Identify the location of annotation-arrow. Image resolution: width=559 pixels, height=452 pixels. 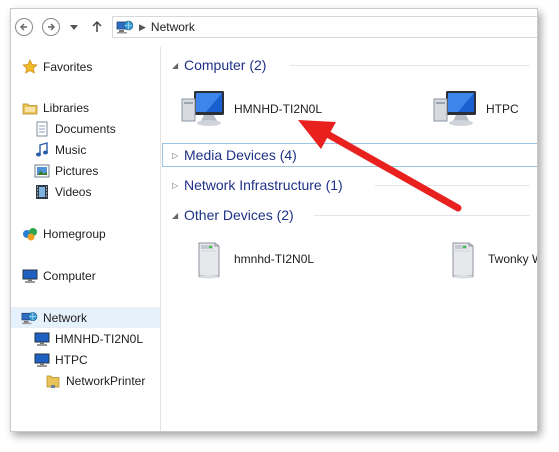
(380, 166).